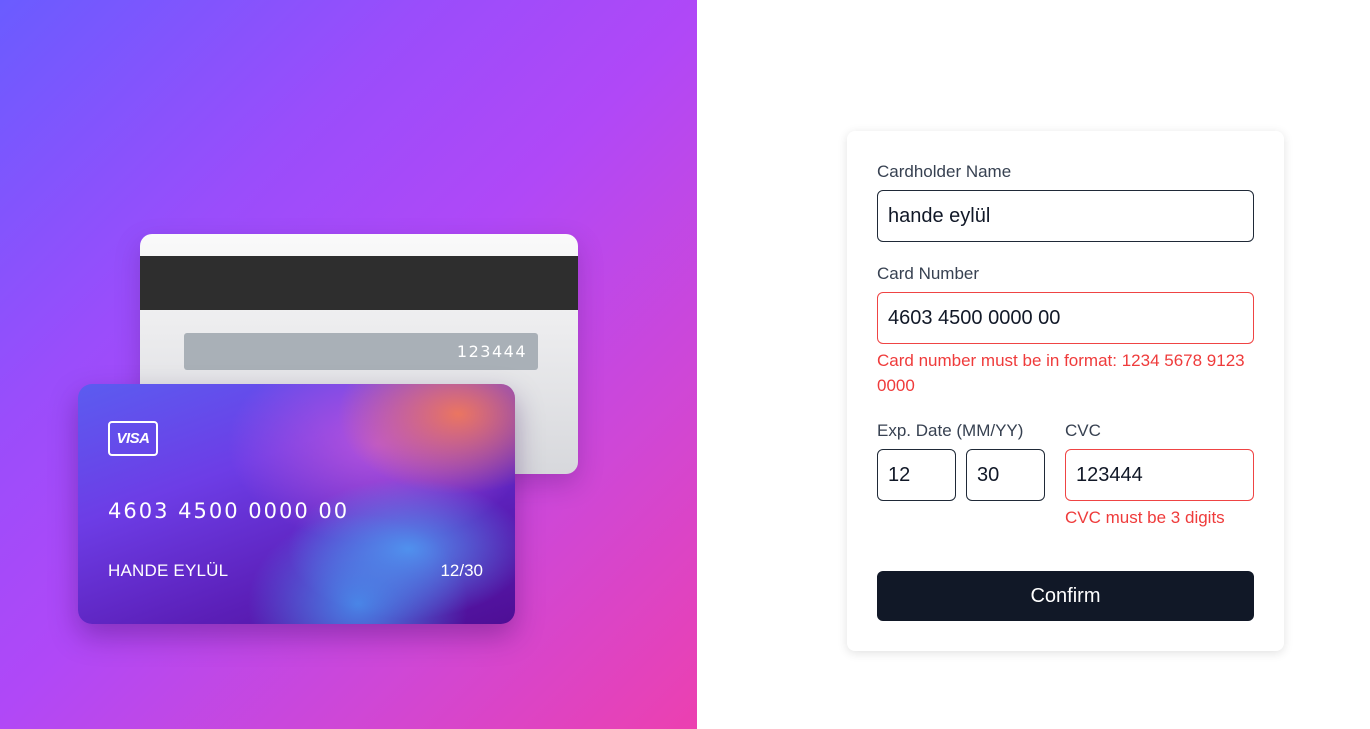 This screenshot has width=1370, height=729. What do you see at coordinates (1159, 475) in the screenshot?
I see `cvc-input` at bounding box center [1159, 475].